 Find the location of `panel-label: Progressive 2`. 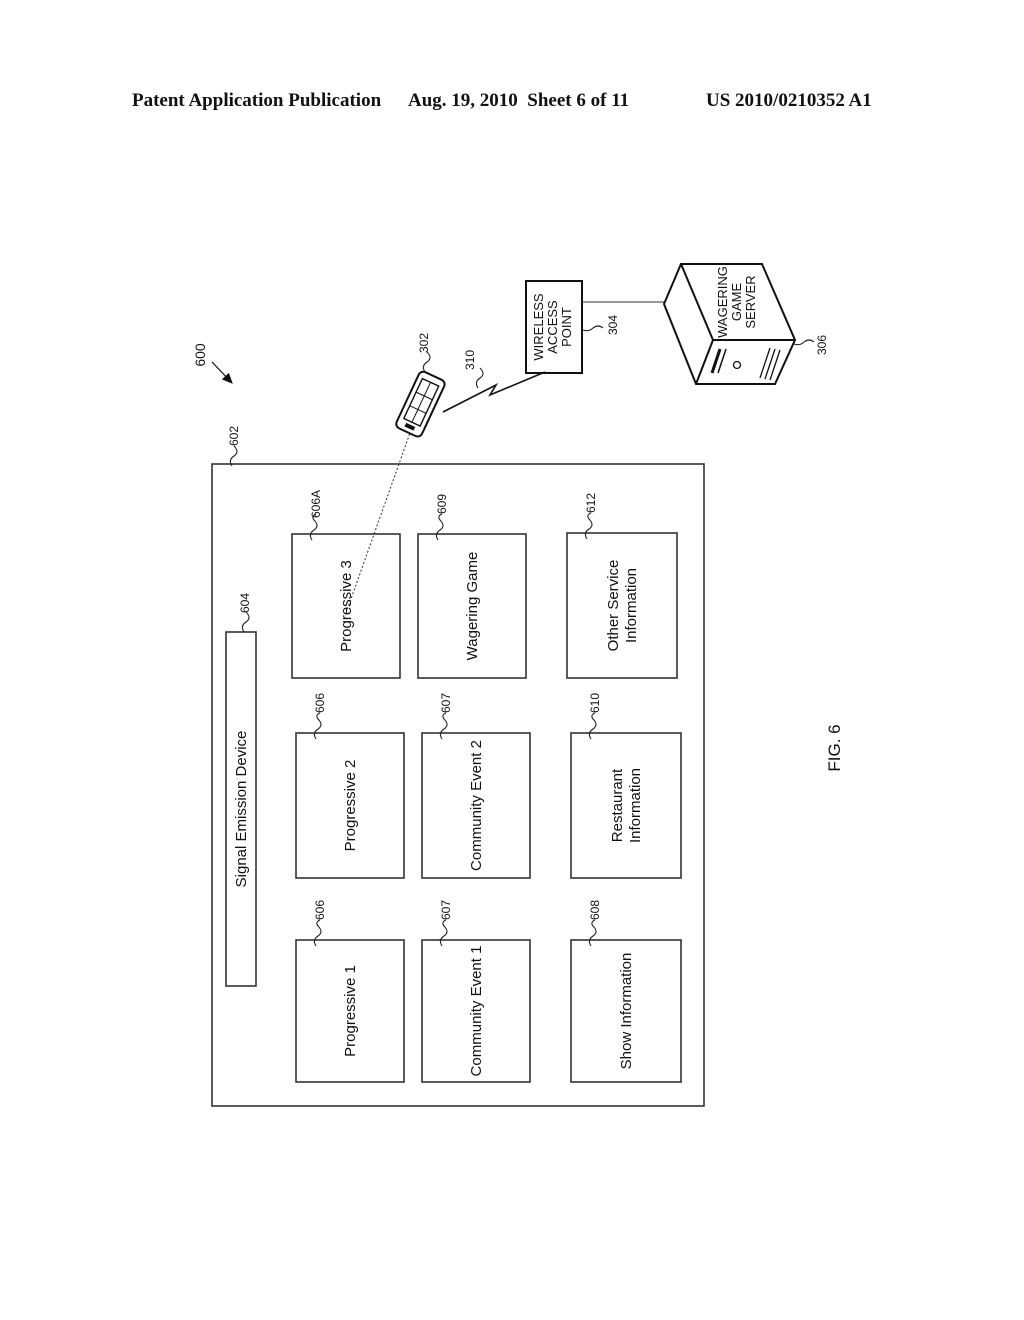

panel-label: Progressive 2 is located at coordinates (350, 806).